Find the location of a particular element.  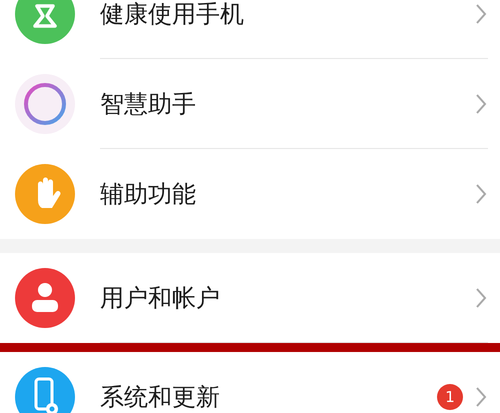

settings-item: 健康使用手机 is located at coordinates (250, 29).